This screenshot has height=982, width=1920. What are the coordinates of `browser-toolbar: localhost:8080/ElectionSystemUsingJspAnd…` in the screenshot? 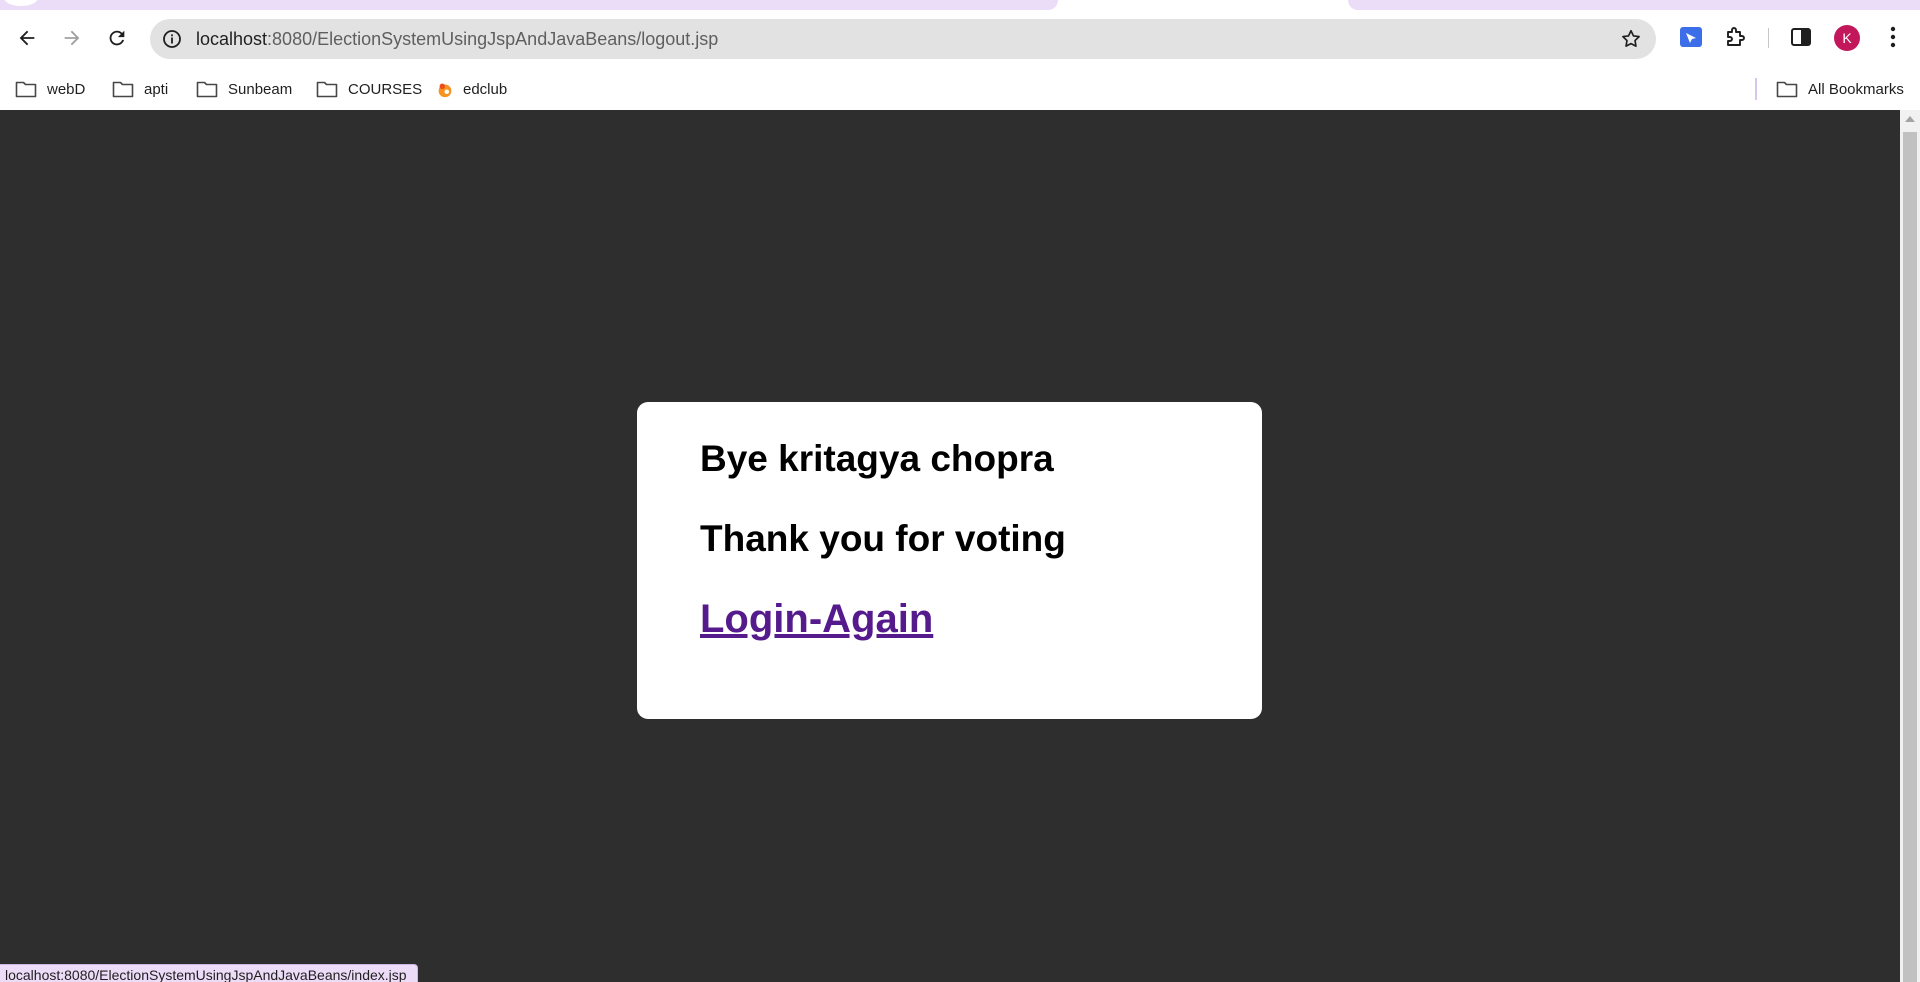 It's located at (960, 39).